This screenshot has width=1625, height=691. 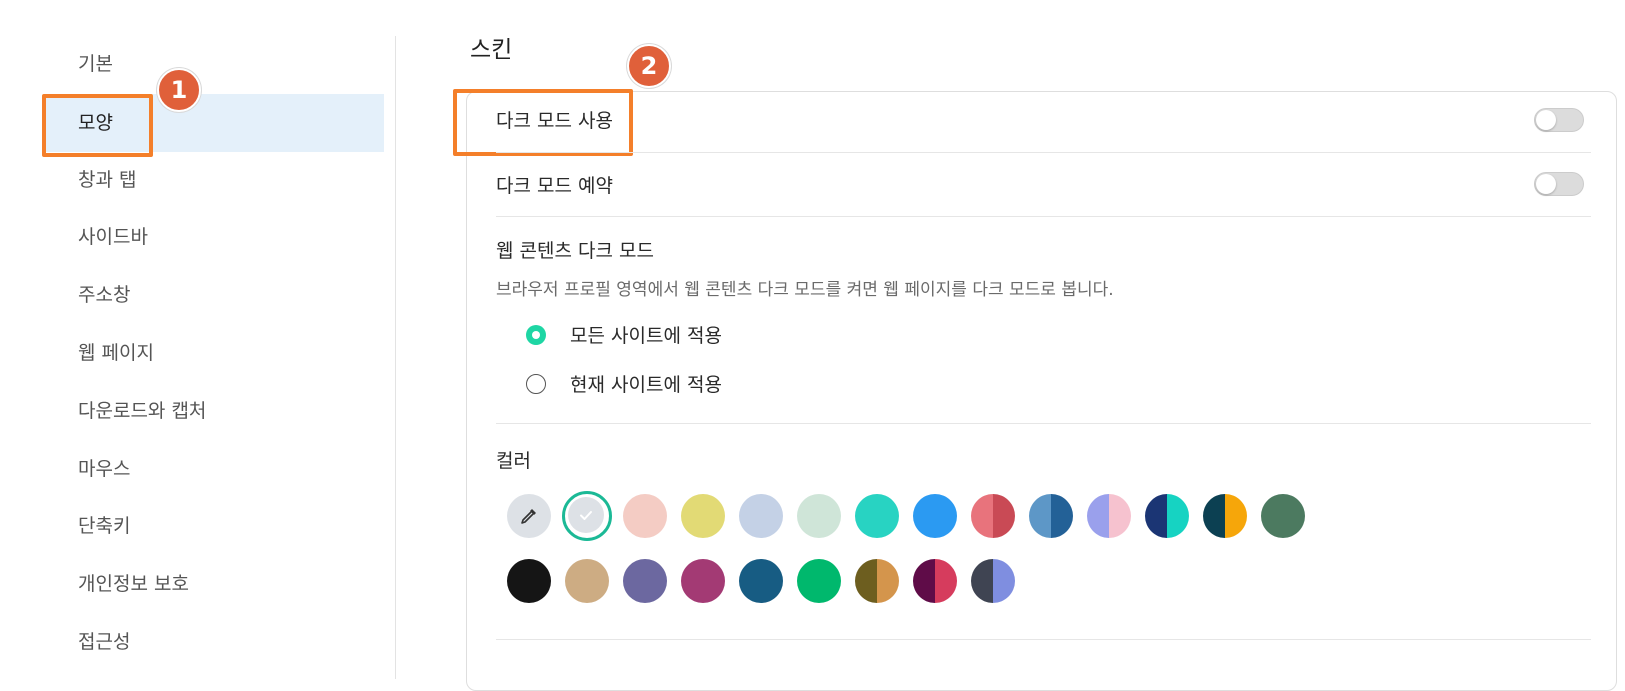 What do you see at coordinates (214, 64) in the screenshot?
I see `sidebar-item-0: 기본` at bounding box center [214, 64].